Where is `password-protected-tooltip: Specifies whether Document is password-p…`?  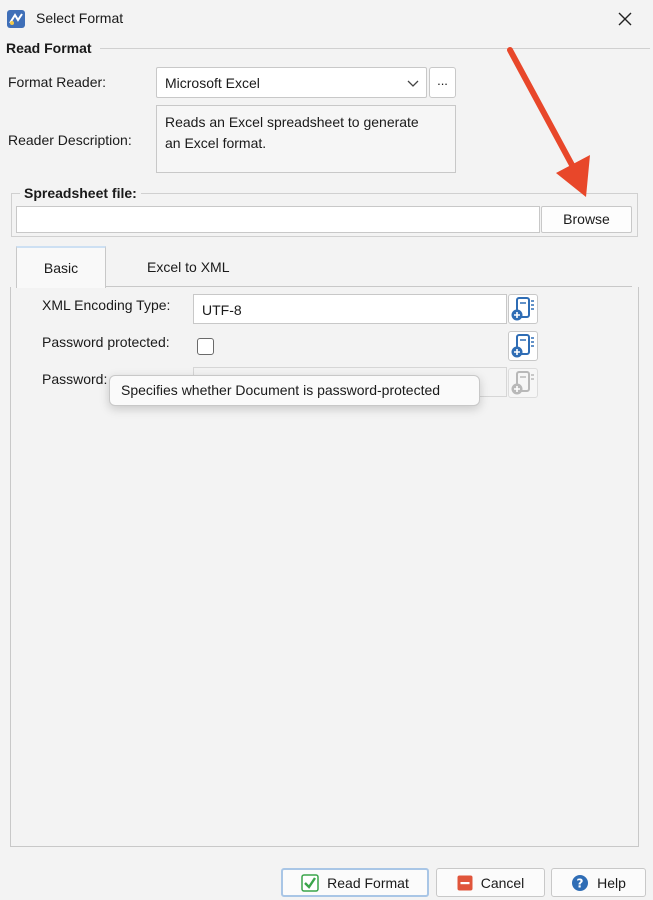 password-protected-tooltip: Specifies whether Document is password-p… is located at coordinates (294, 390).